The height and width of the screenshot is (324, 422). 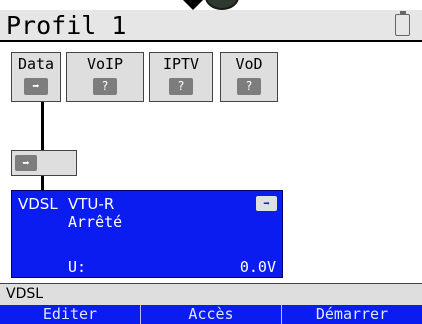 I want to click on service-iptv: IPTV ?, so click(x=181, y=77).